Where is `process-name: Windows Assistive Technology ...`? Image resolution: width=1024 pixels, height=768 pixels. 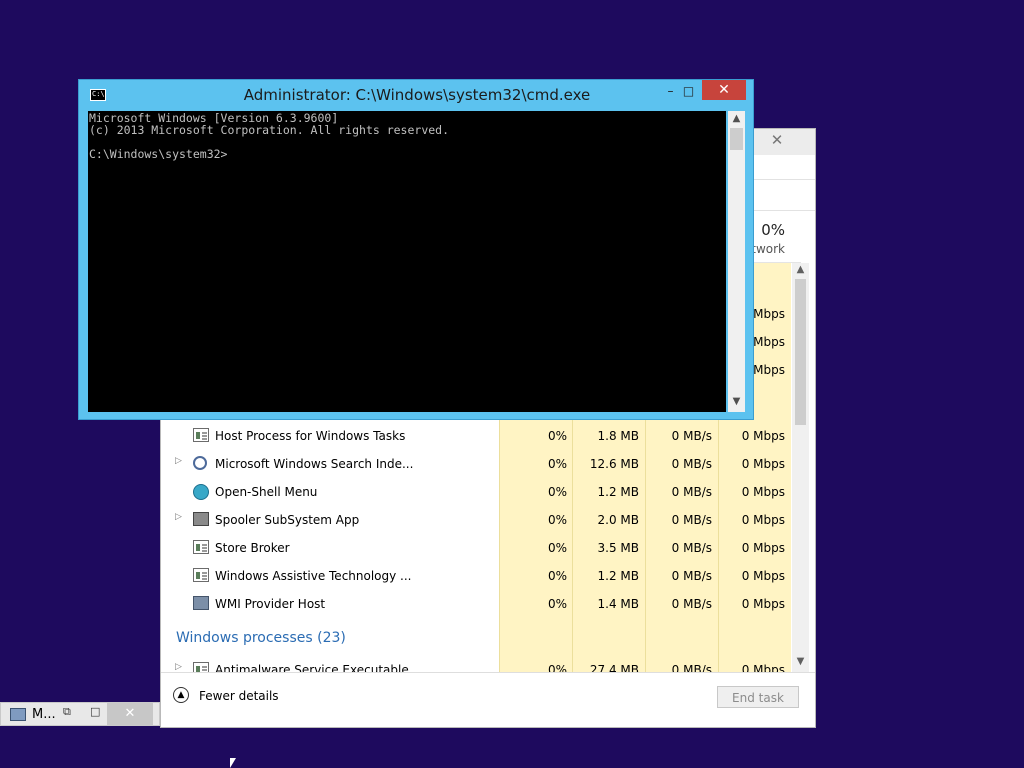 process-name: Windows Assistive Technology ... is located at coordinates (313, 576).